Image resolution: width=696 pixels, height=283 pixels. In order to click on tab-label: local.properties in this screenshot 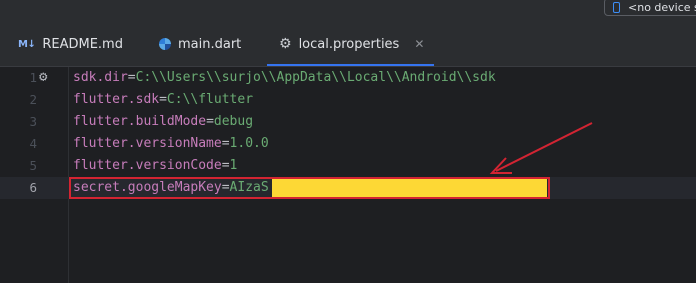, I will do `click(349, 44)`.